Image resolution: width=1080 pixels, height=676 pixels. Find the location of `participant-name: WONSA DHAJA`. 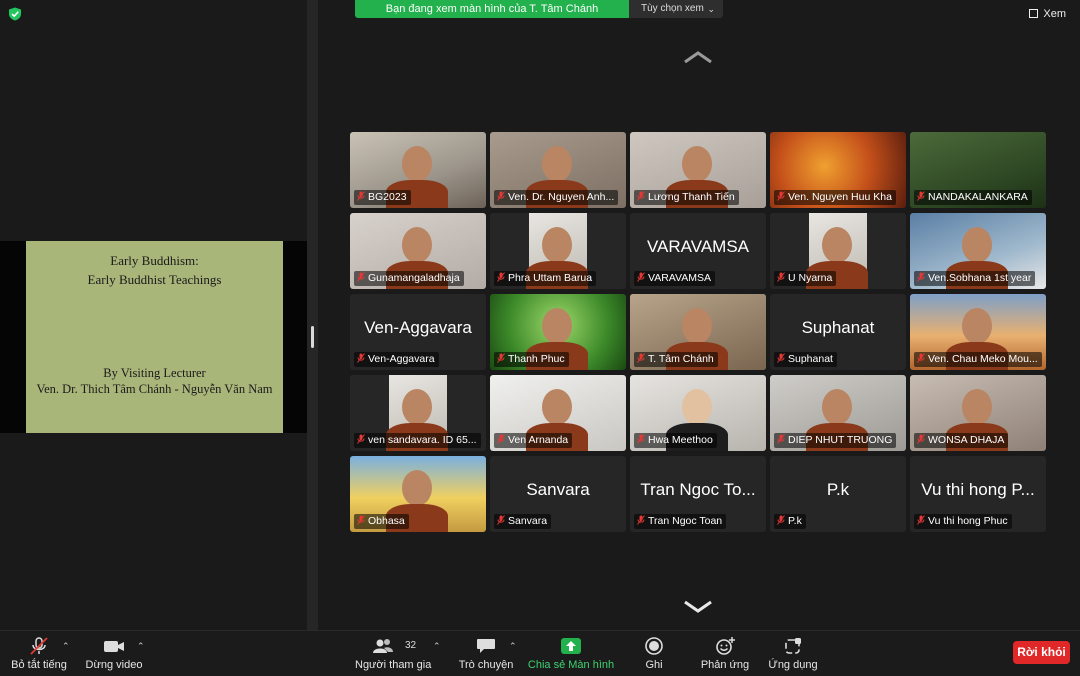

participant-name: WONSA DHAJA is located at coordinates (966, 440).